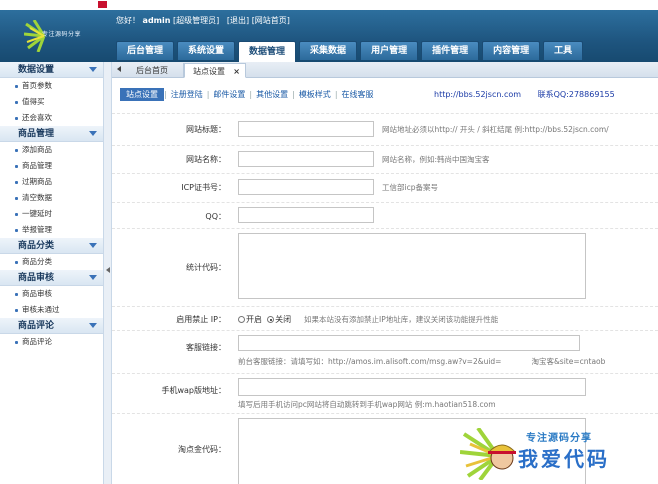  I want to click on sidebar-group-comments: 商品评论, so click(51, 326).